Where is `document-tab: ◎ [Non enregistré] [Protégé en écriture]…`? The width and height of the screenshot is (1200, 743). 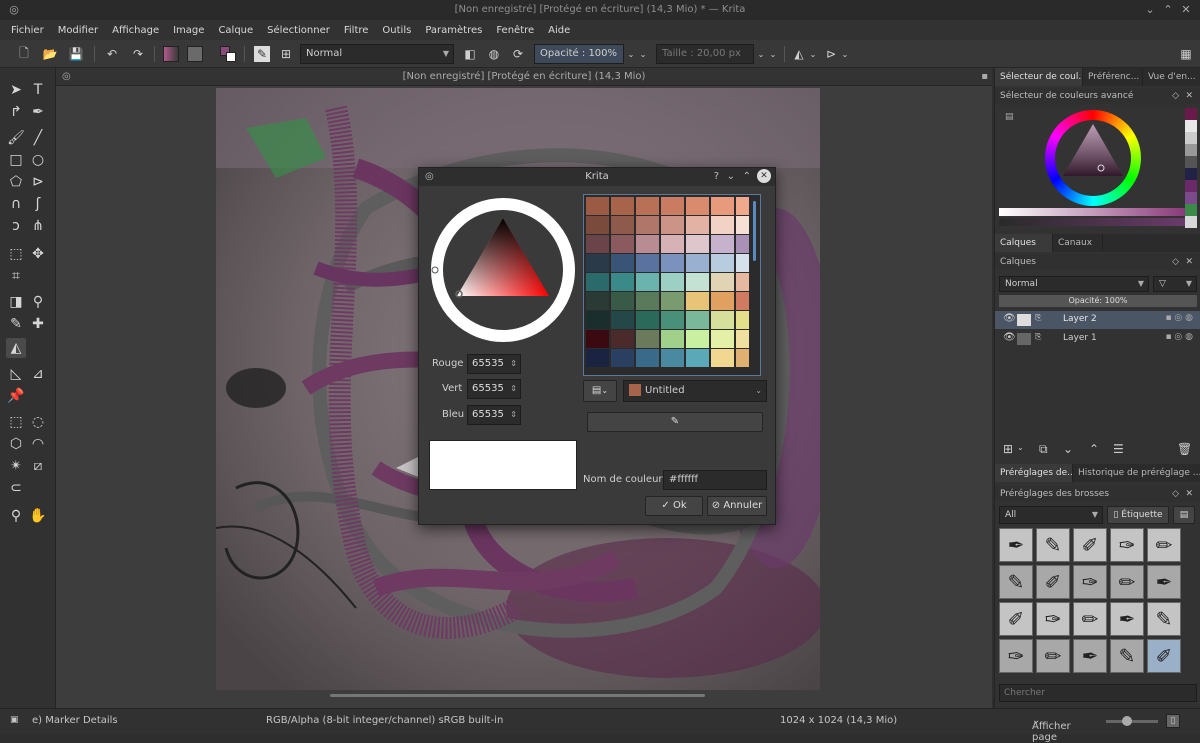 document-tab: ◎ [Non enregistré] [Protégé en écriture]… is located at coordinates (524, 77).